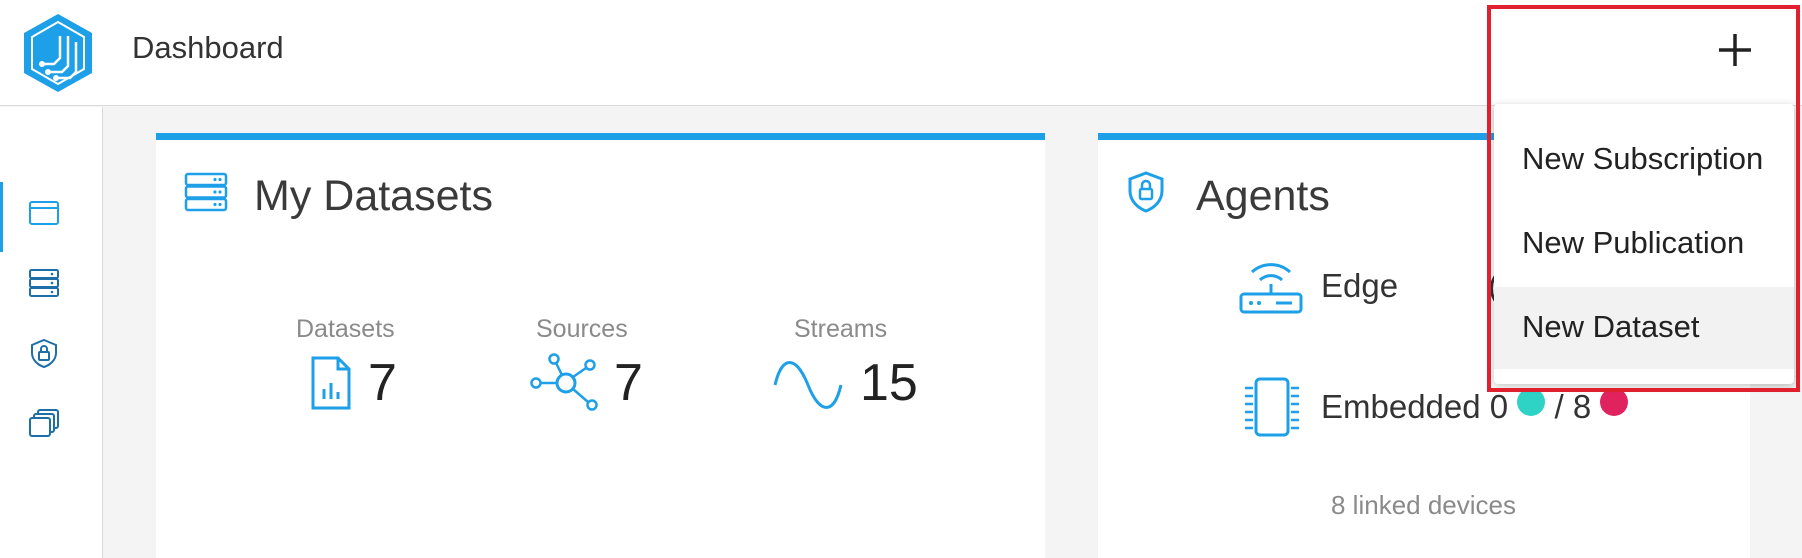 Image resolution: width=1802 pixels, height=558 pixels. What do you see at coordinates (44, 423) in the screenshot?
I see `stack-icon` at bounding box center [44, 423].